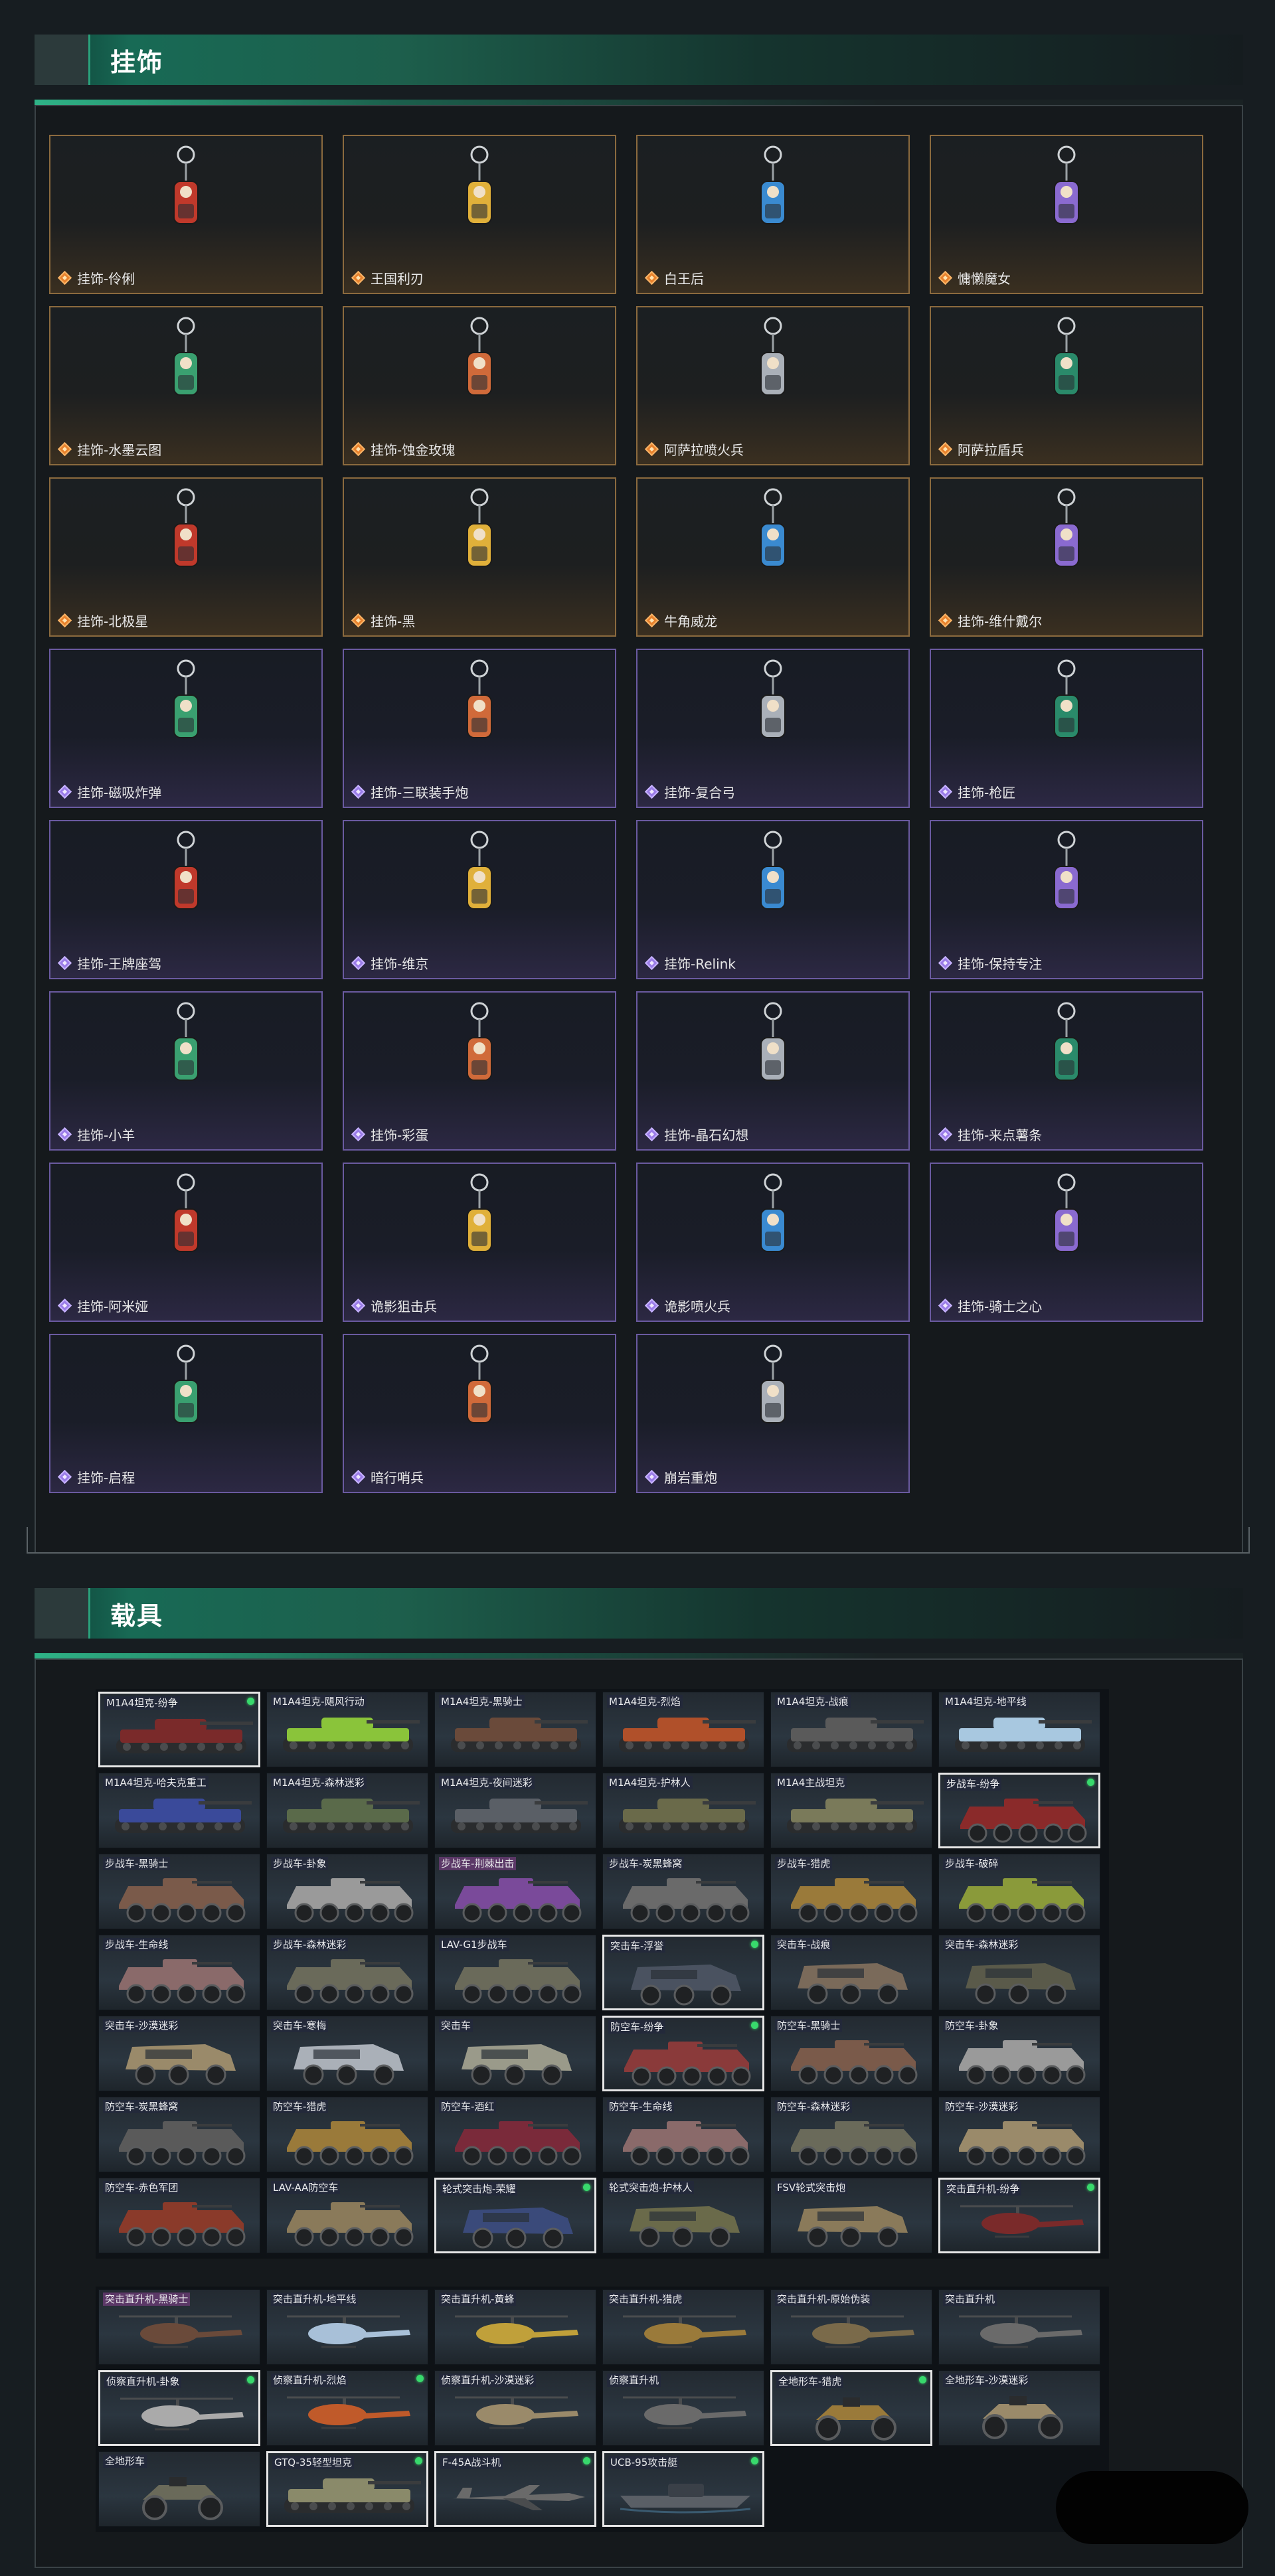  Describe the element at coordinates (683, 2134) in the screenshot. I see `vehicle-tile: 防空车-生命线` at that location.